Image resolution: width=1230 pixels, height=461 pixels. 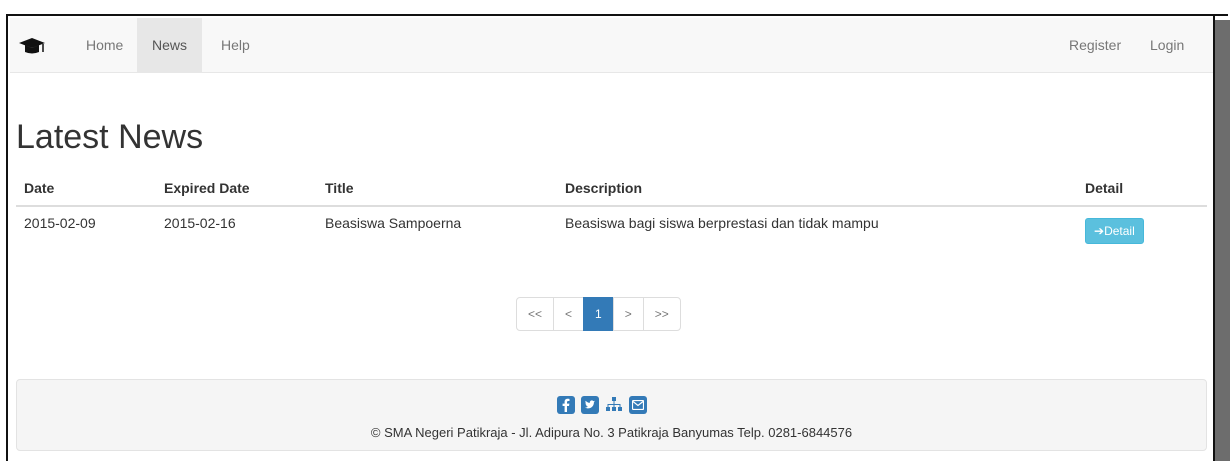 What do you see at coordinates (661, 314) in the screenshot?
I see `page-last: >>` at bounding box center [661, 314].